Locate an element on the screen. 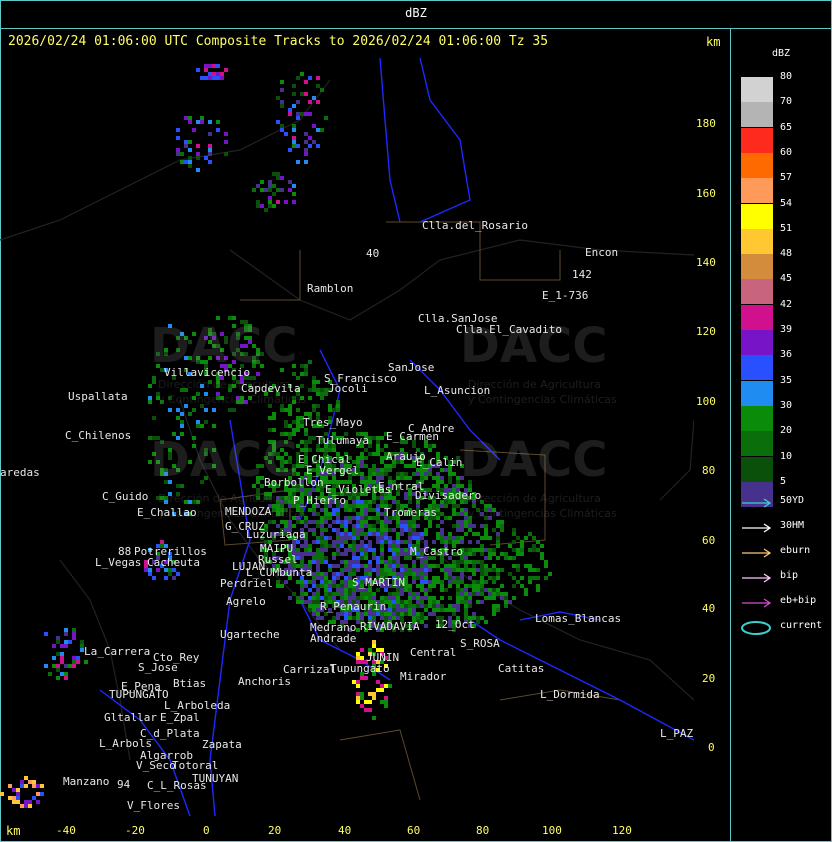  place-label: Totoral is located at coordinates (195, 765).